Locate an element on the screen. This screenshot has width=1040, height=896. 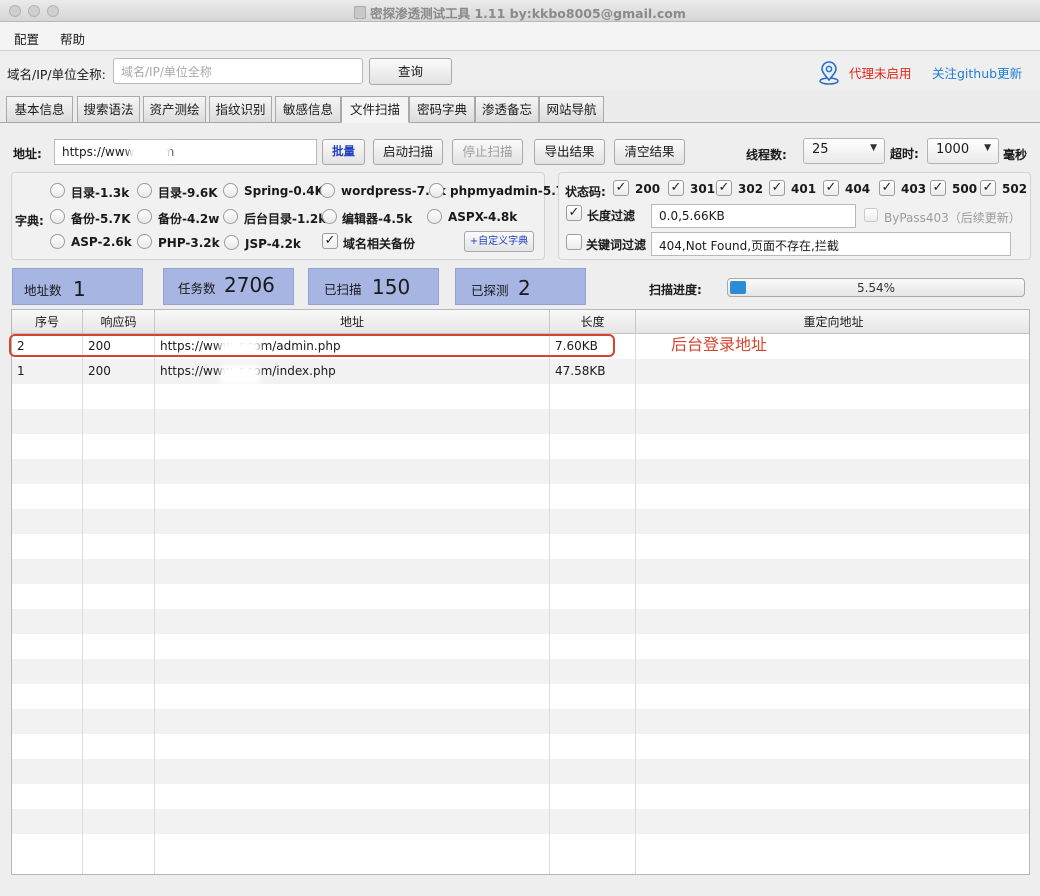
column-header-code: 响应码 is located at coordinates (119, 322).